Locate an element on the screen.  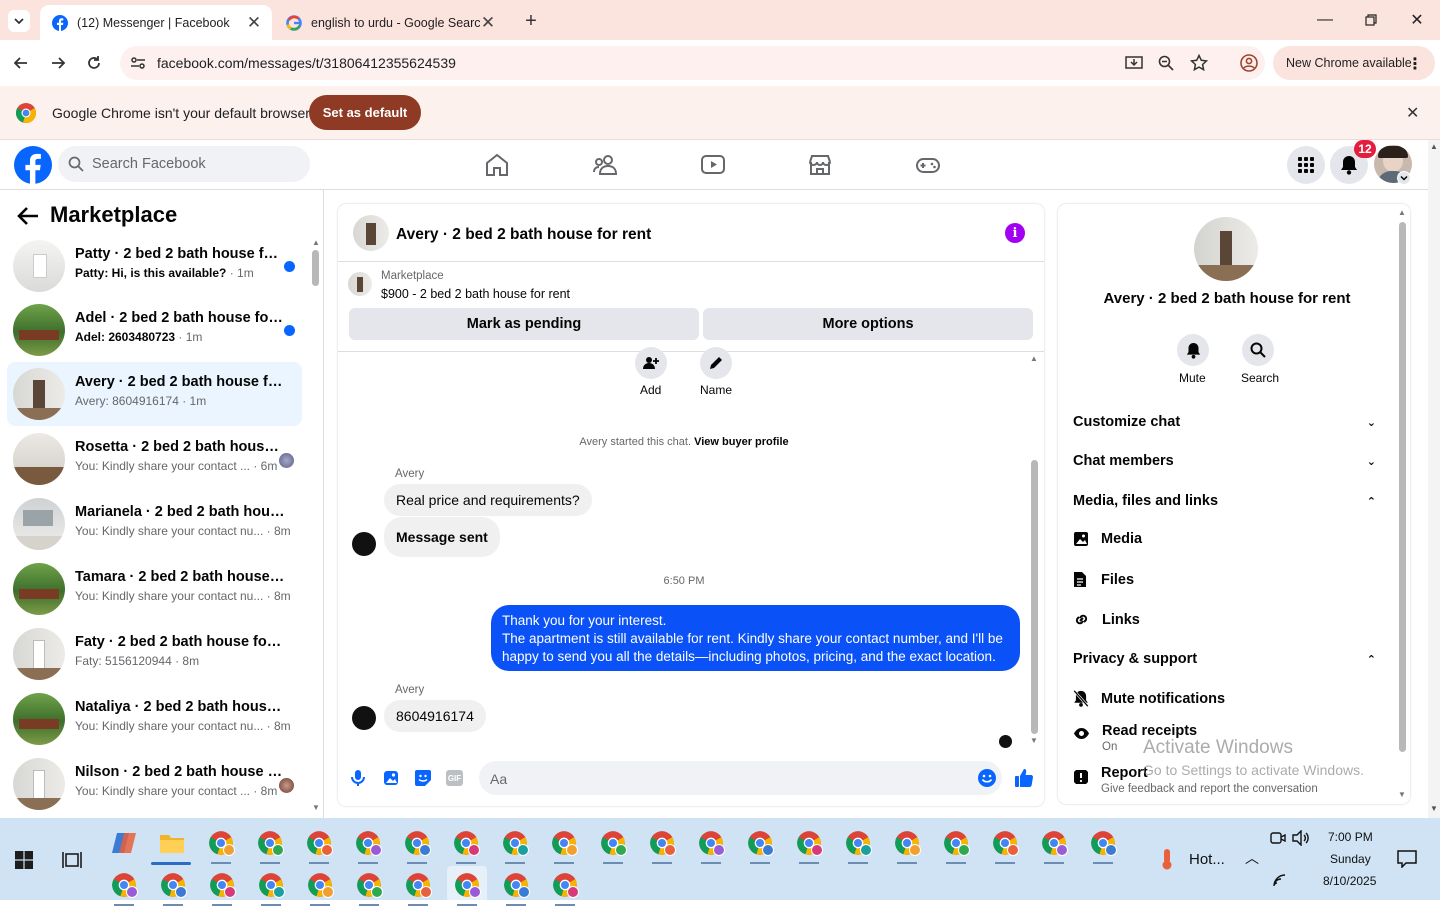
sender-avatar is located at coordinates (364, 544).